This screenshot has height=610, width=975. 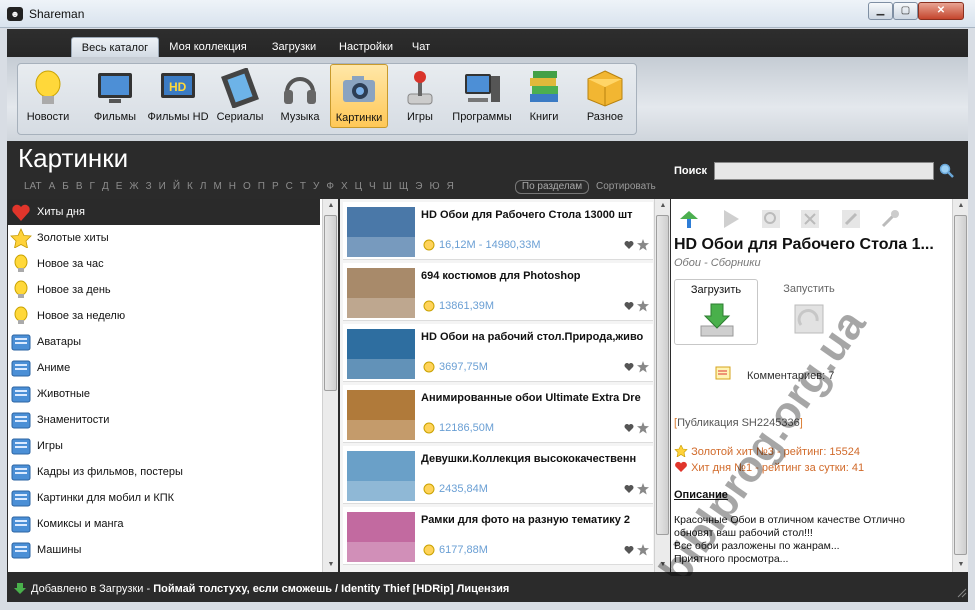 What do you see at coordinates (164, 212) in the screenshot?
I see `category-list-item: Хиты дня` at bounding box center [164, 212].